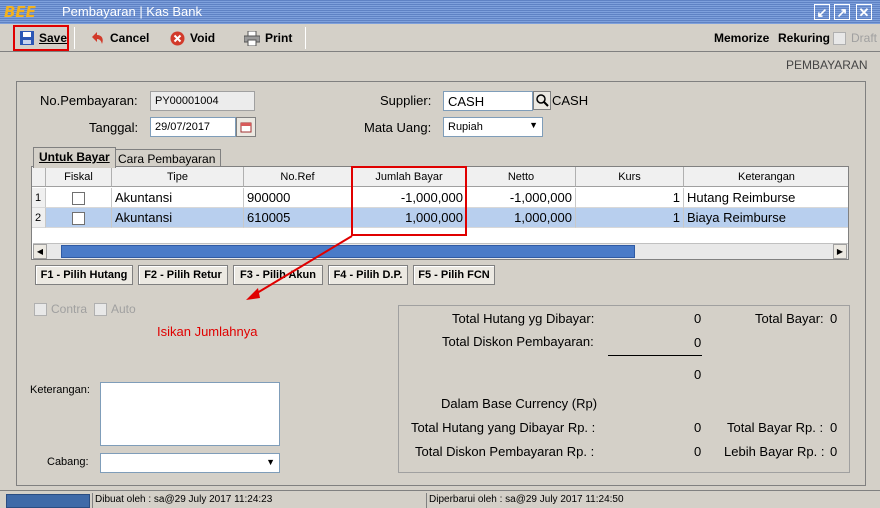 The width and height of the screenshot is (880, 508). I want to click on sum-divider, so click(655, 355).